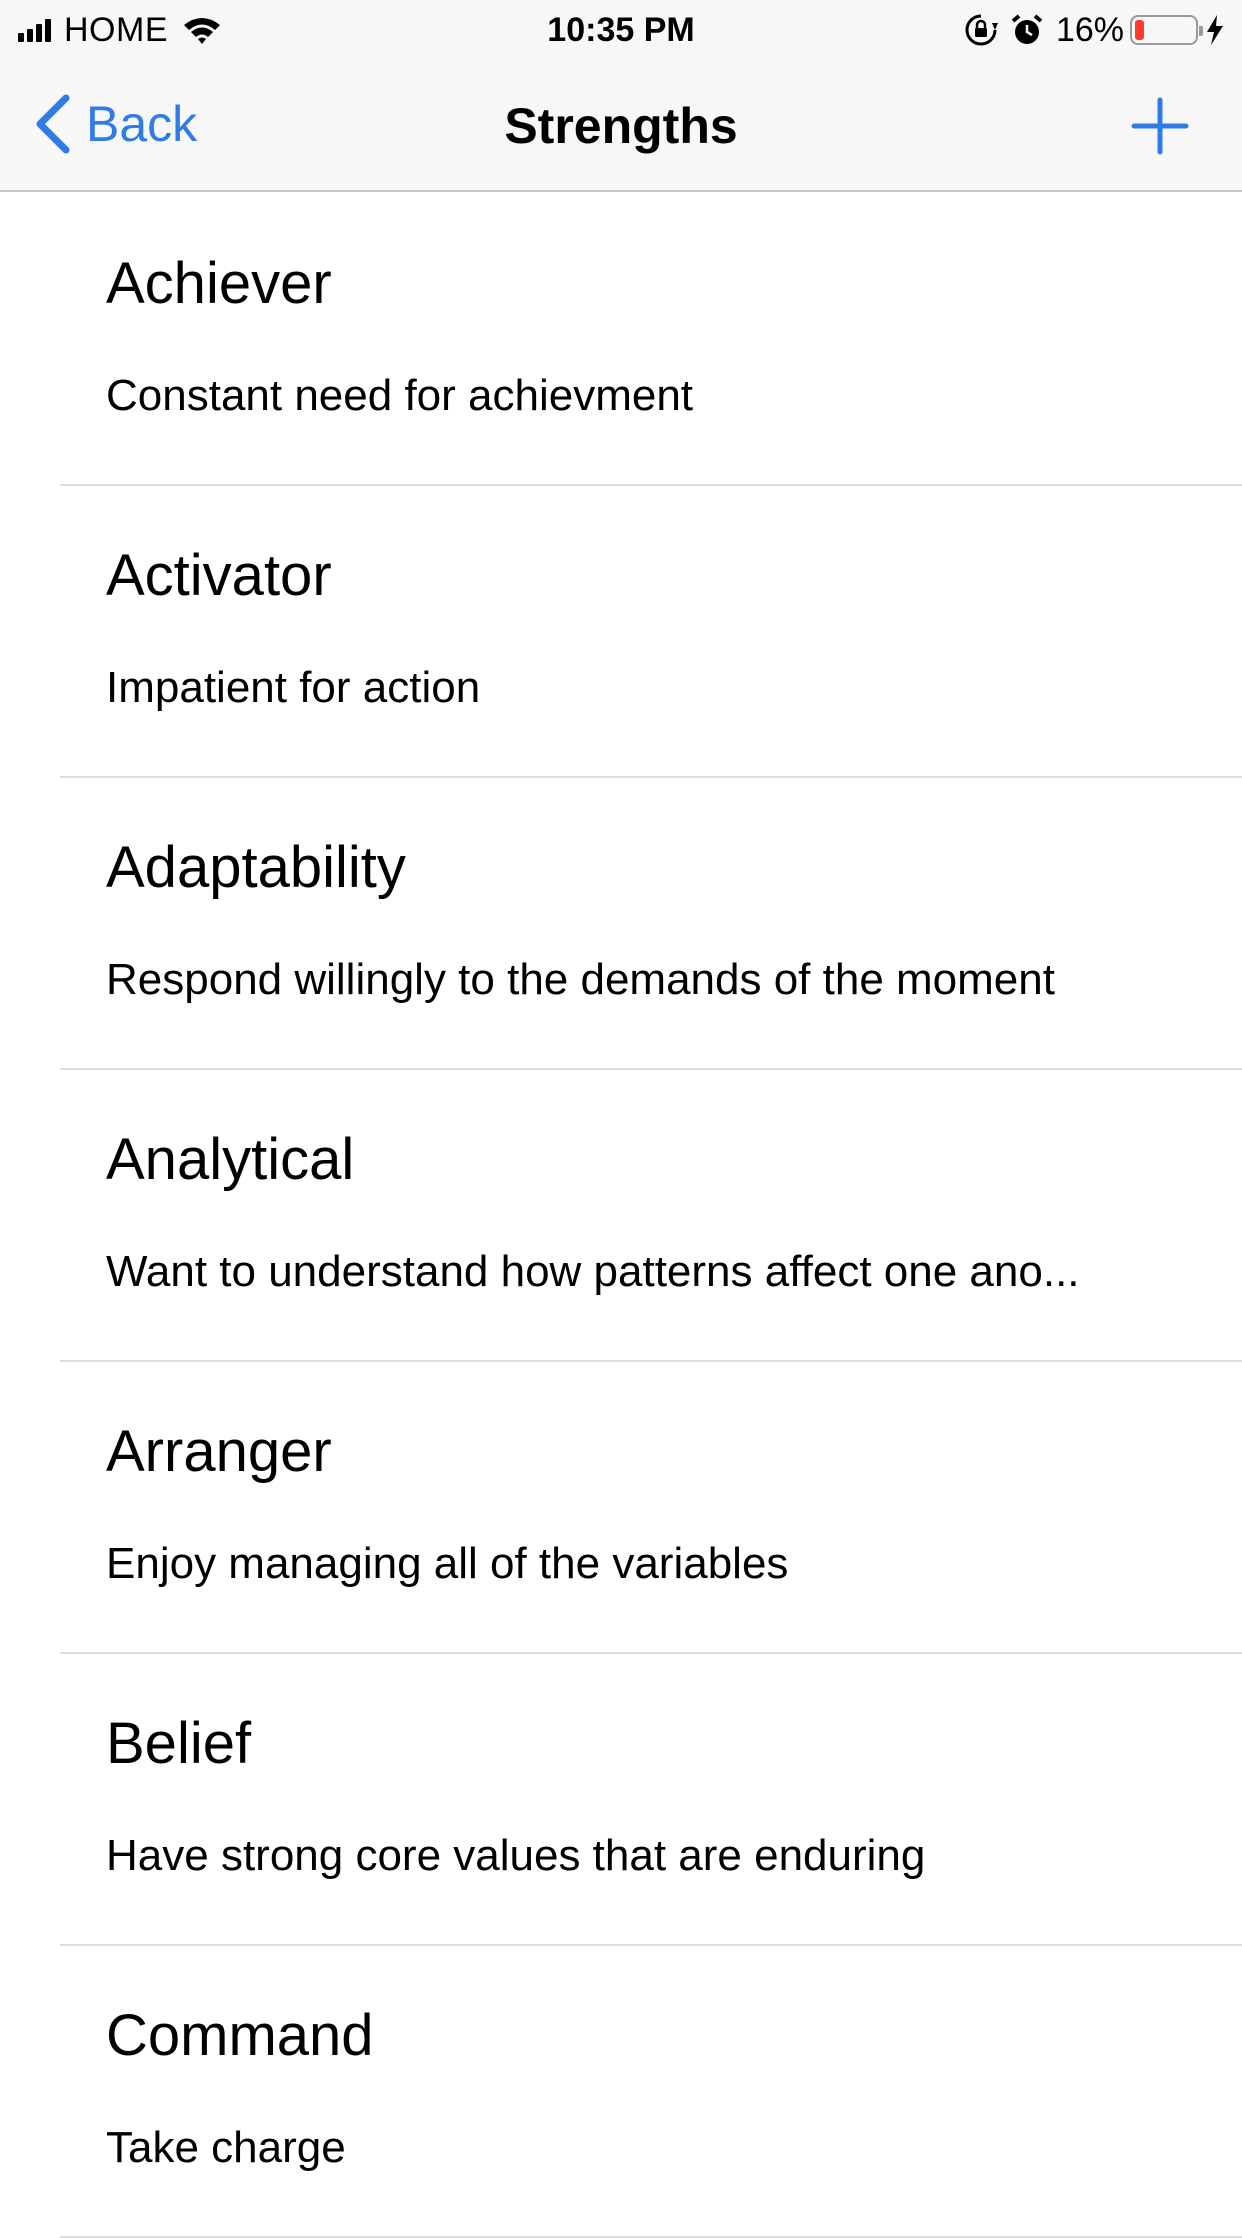  Describe the element at coordinates (621, 632) in the screenshot. I see `list-item-activator: Activator Impatient for action` at that location.